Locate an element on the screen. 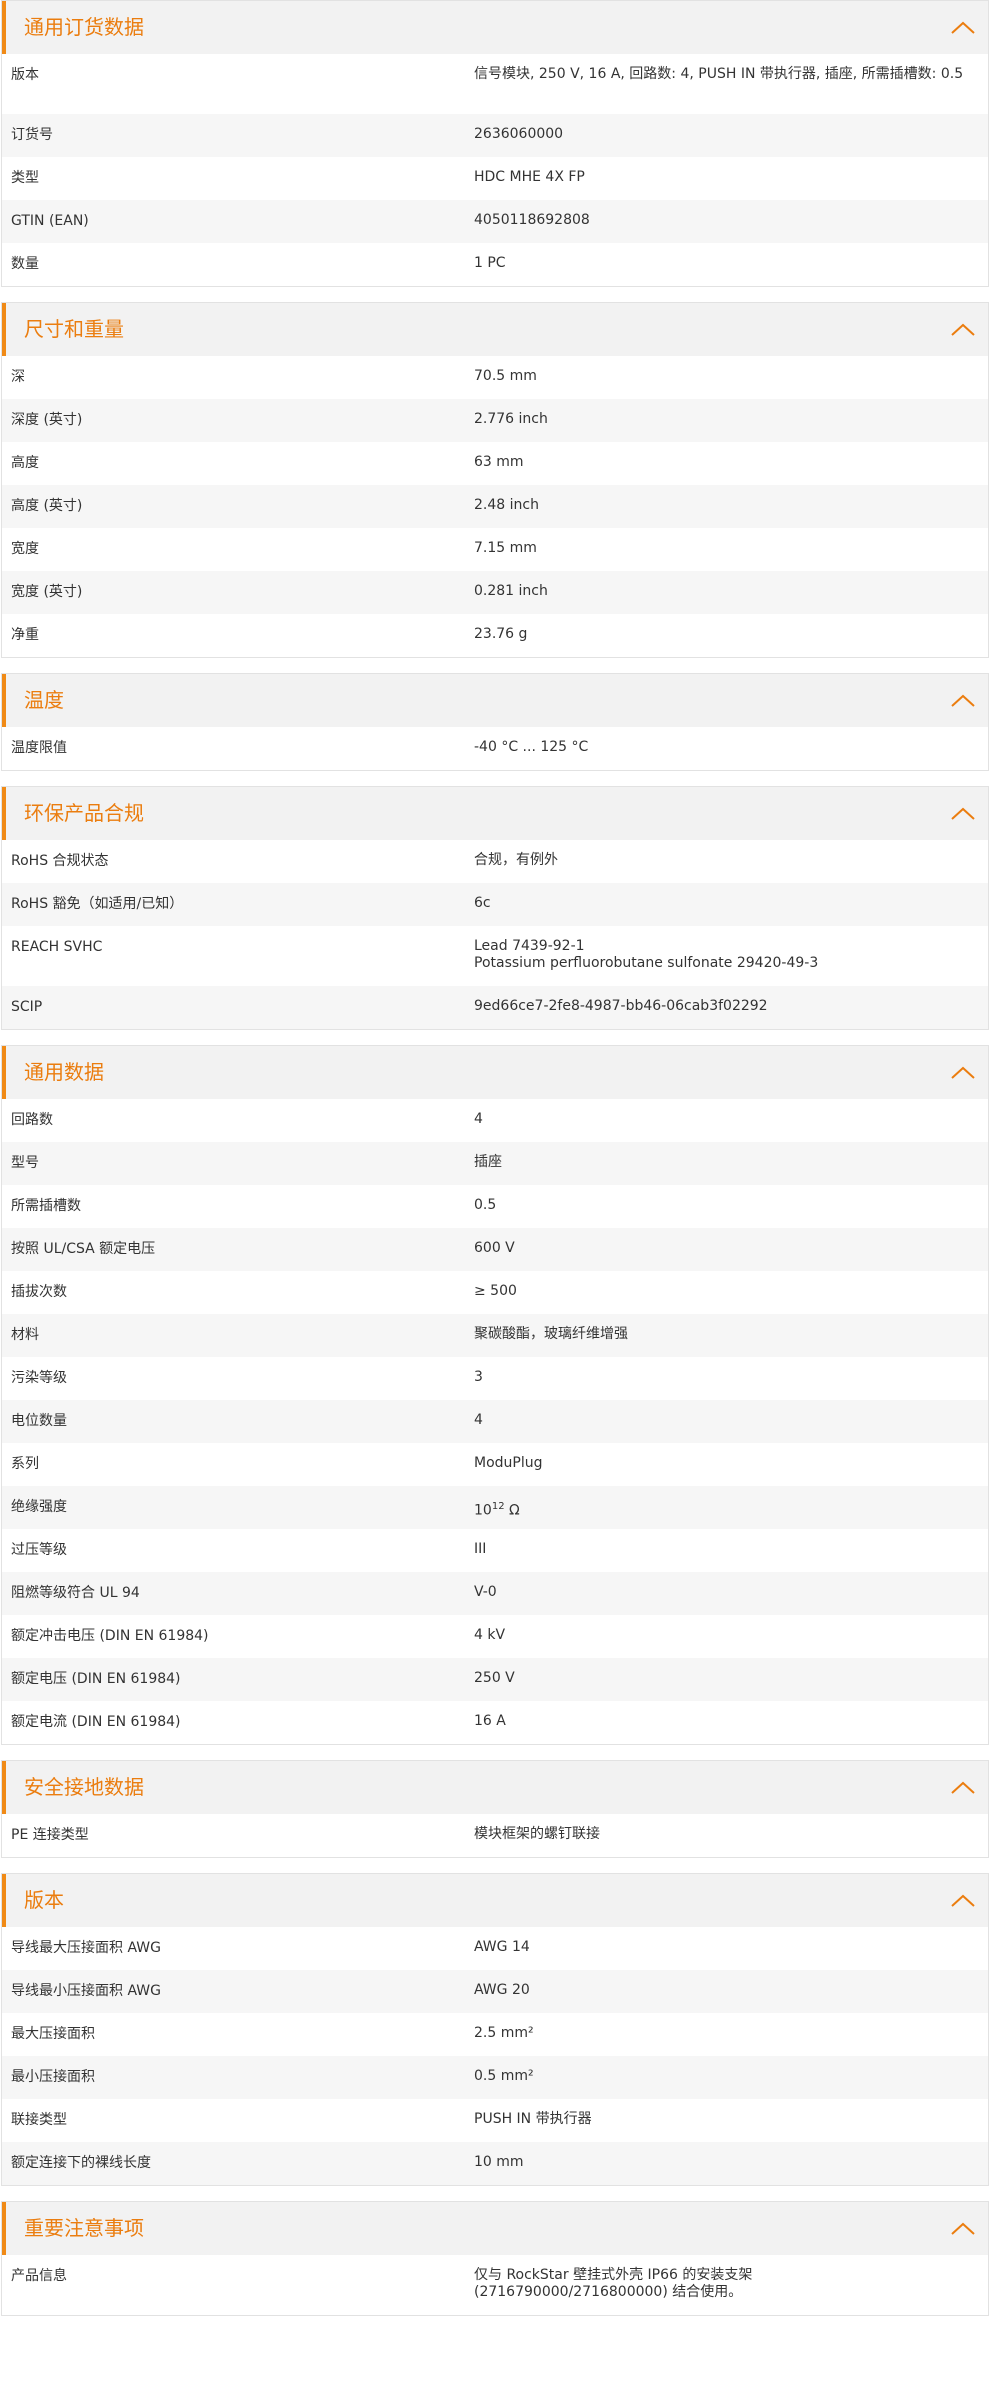  spec-row: 绝缘强度 1012 Ω is located at coordinates (495, 1507).